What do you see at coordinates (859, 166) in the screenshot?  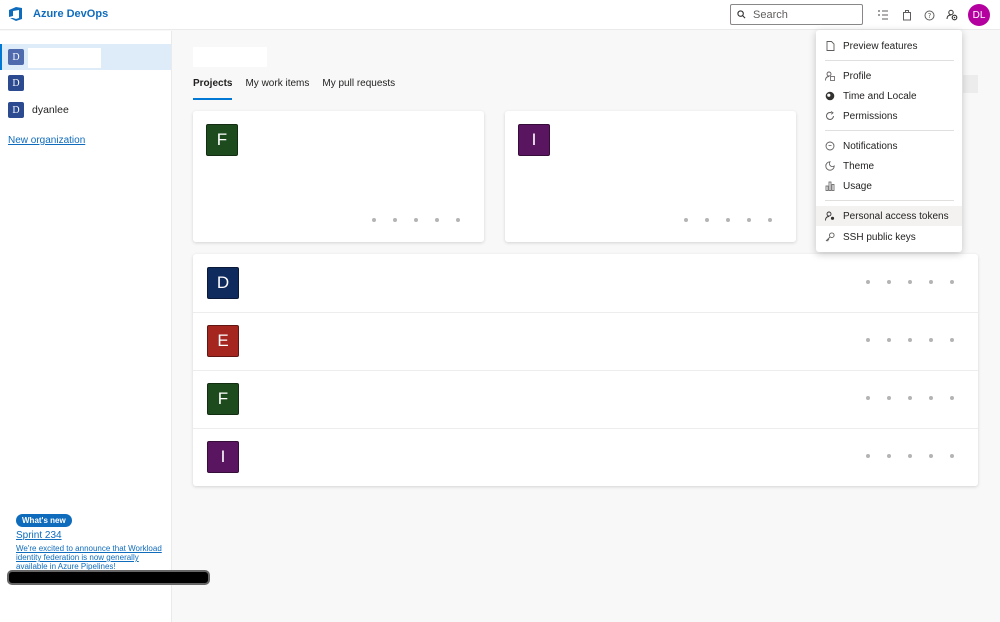 I see `menu-item-label: Theme` at bounding box center [859, 166].